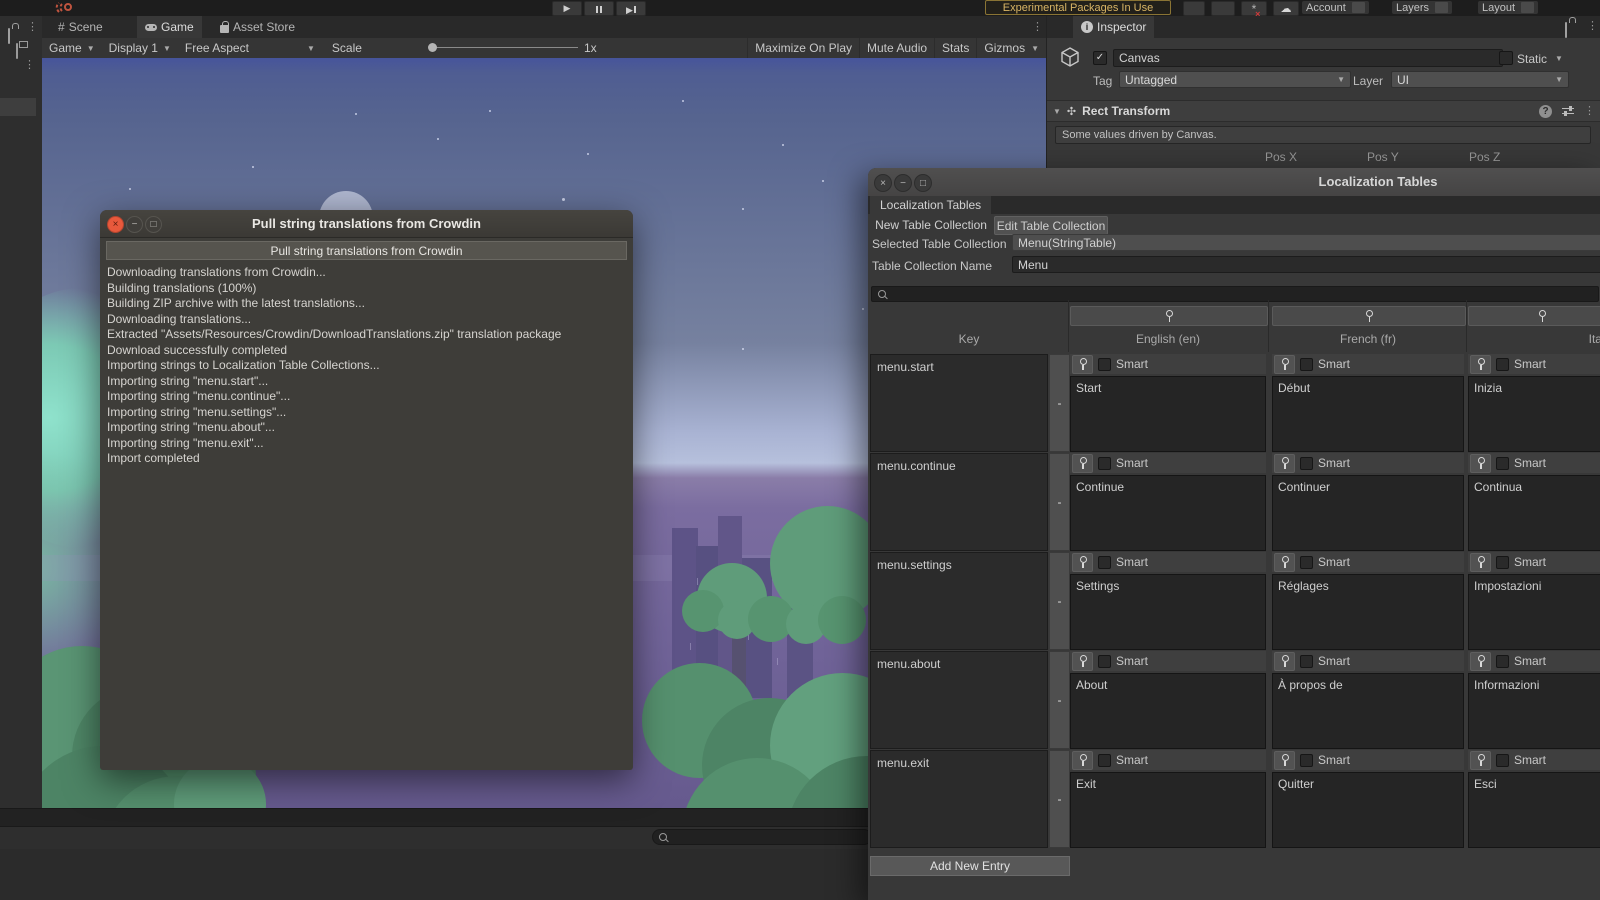 The height and width of the screenshot is (900, 1600). What do you see at coordinates (1168, 612) in the screenshot?
I see `translation-field: Settings` at bounding box center [1168, 612].